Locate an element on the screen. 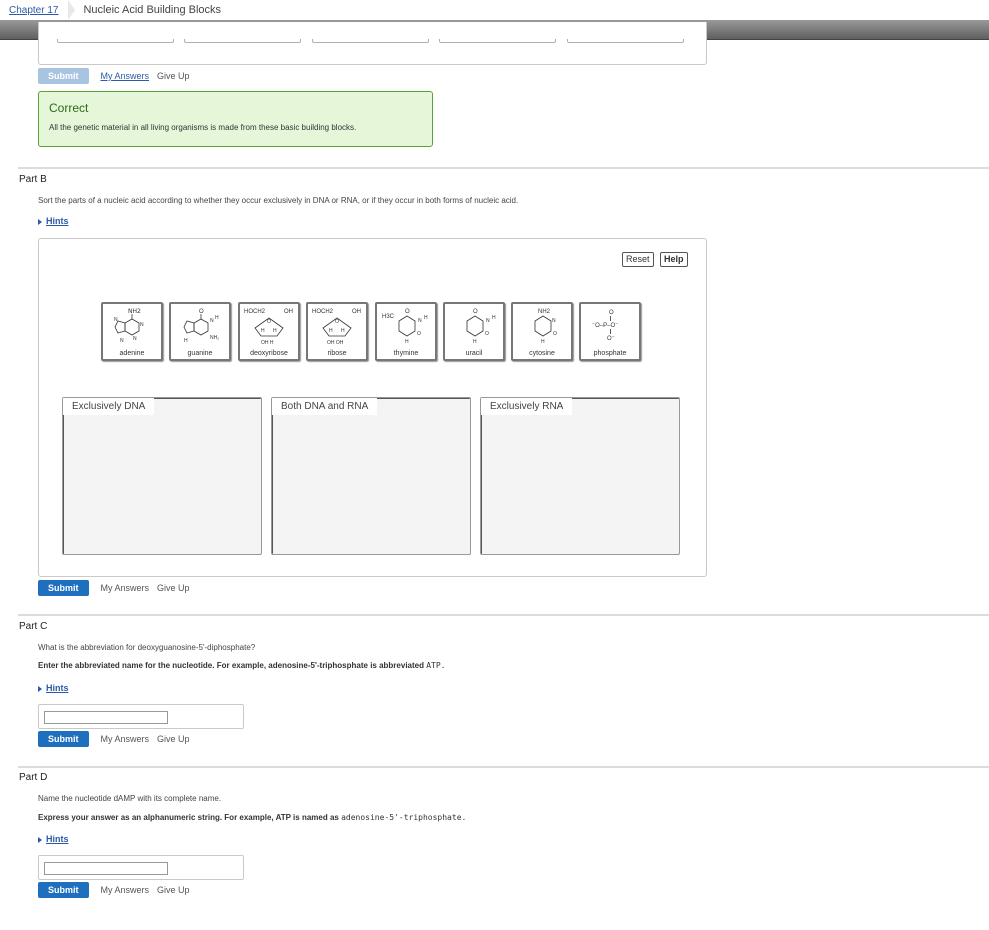 Image resolution: width=989 pixels, height=930 pixels. part-d-actions: Submit My Answers Give Up is located at coordinates (114, 890).